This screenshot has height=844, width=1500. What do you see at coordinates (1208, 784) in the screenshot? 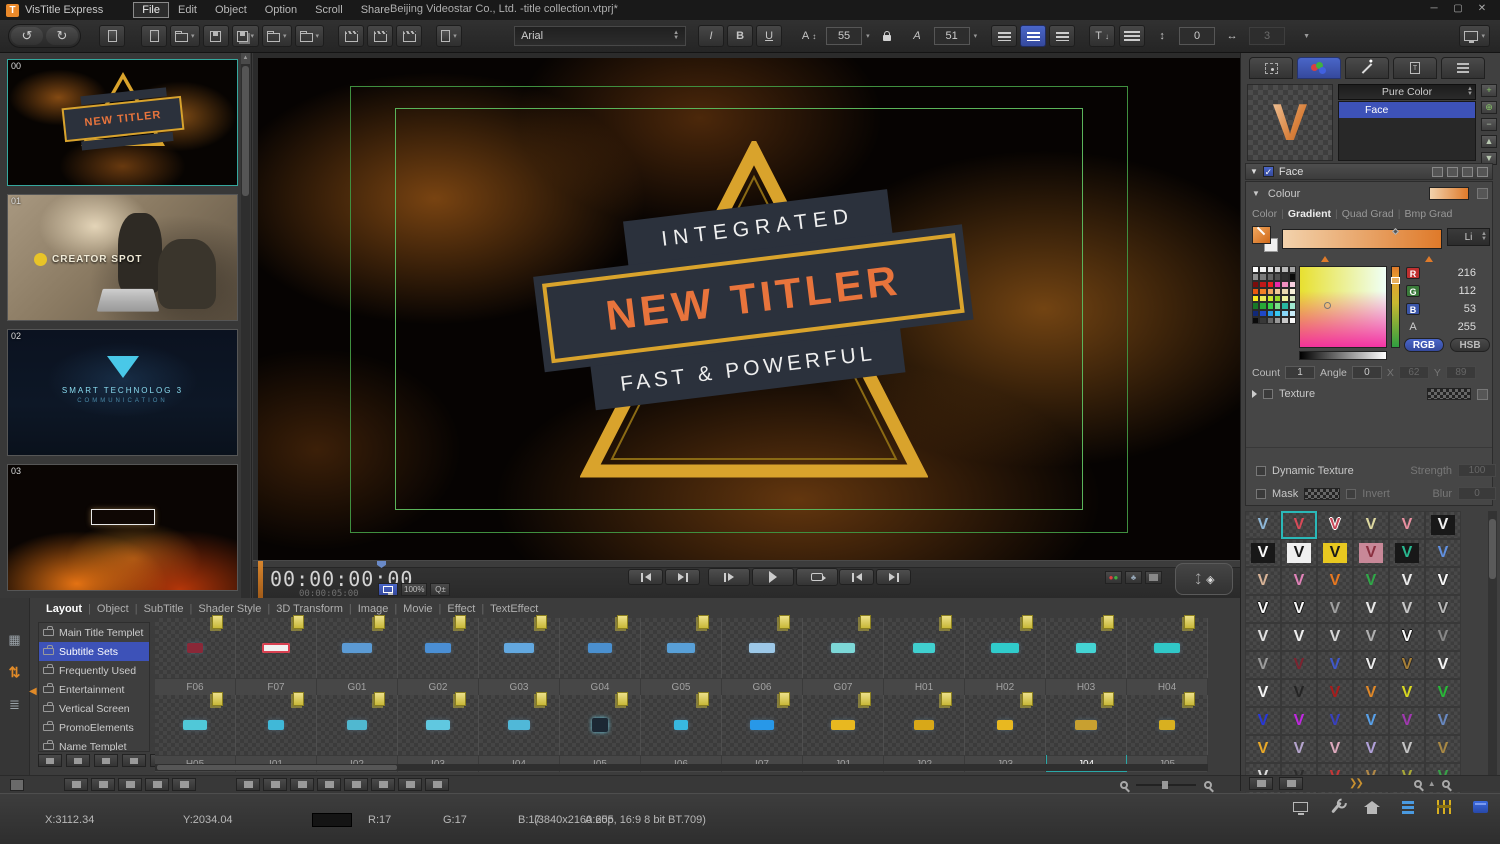
I see `zoom-in-icon` at bounding box center [1208, 784].